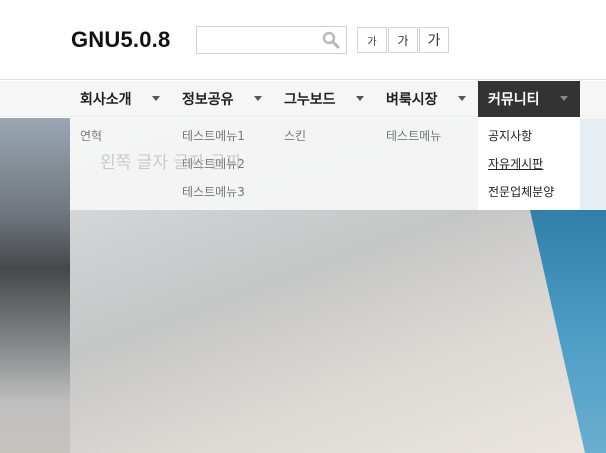 The width and height of the screenshot is (606, 453). Describe the element at coordinates (213, 135) in the screenshot. I see `submenu-item: 테스트메뉴1` at that location.